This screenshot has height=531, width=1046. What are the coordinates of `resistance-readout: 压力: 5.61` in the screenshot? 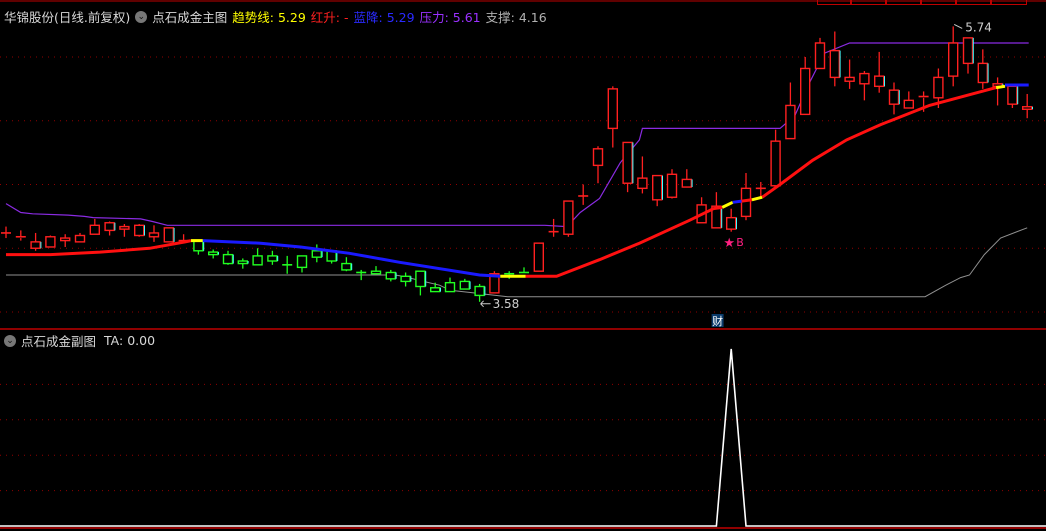 It's located at (450, 17).